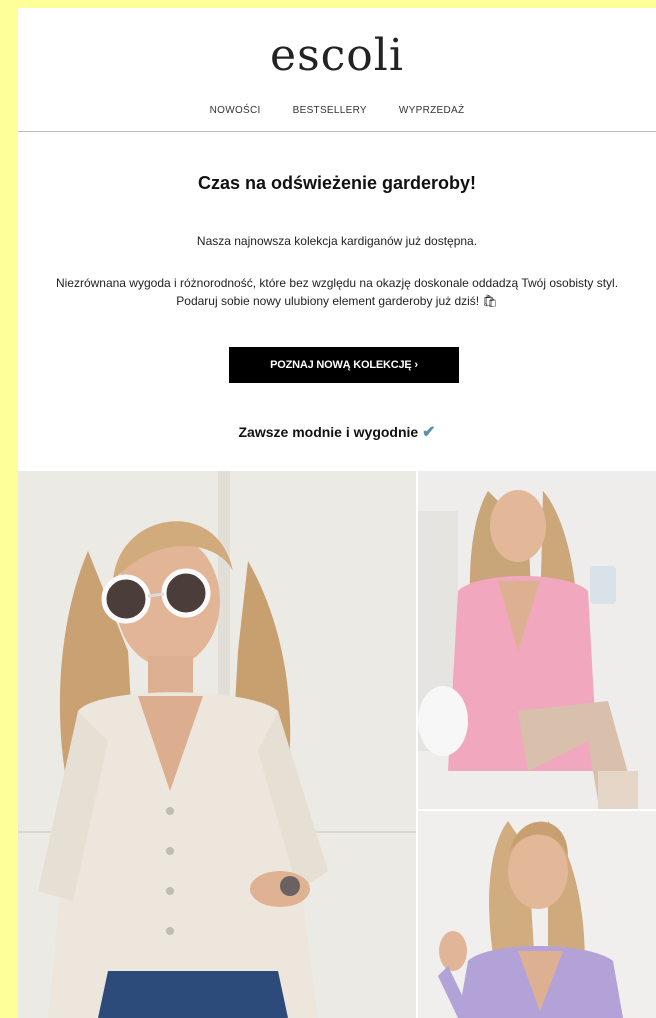 Image resolution: width=656 pixels, height=1018 pixels. I want to click on photo-lilac-cardigan-illustration, so click(537, 914).